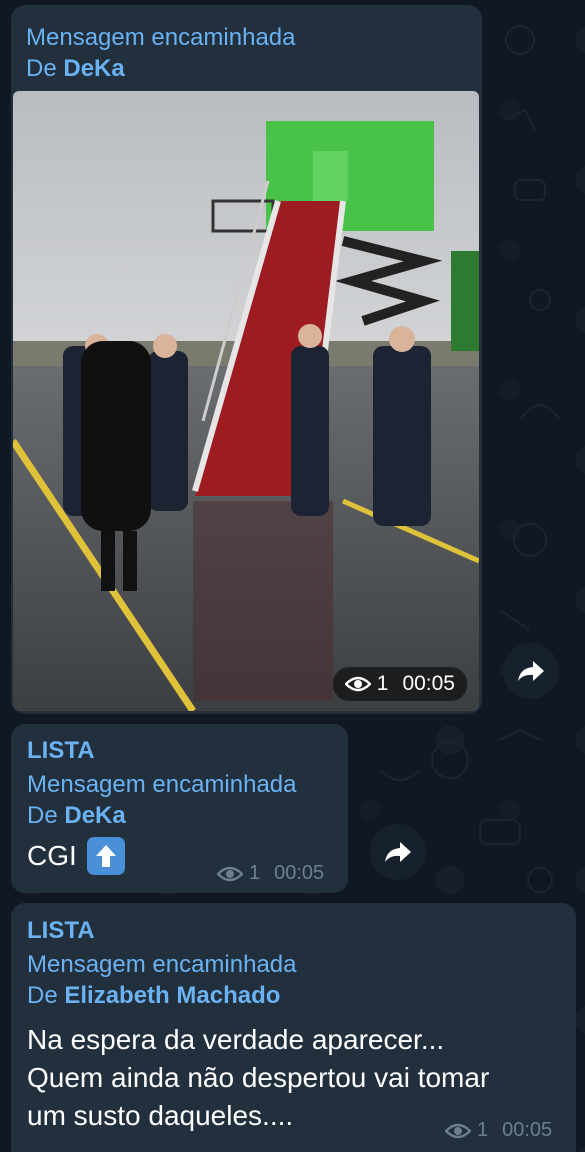 The width and height of the screenshot is (585, 1152). I want to click on message-text-line: Quem ainda não despertou vai tomar, so click(258, 1077).